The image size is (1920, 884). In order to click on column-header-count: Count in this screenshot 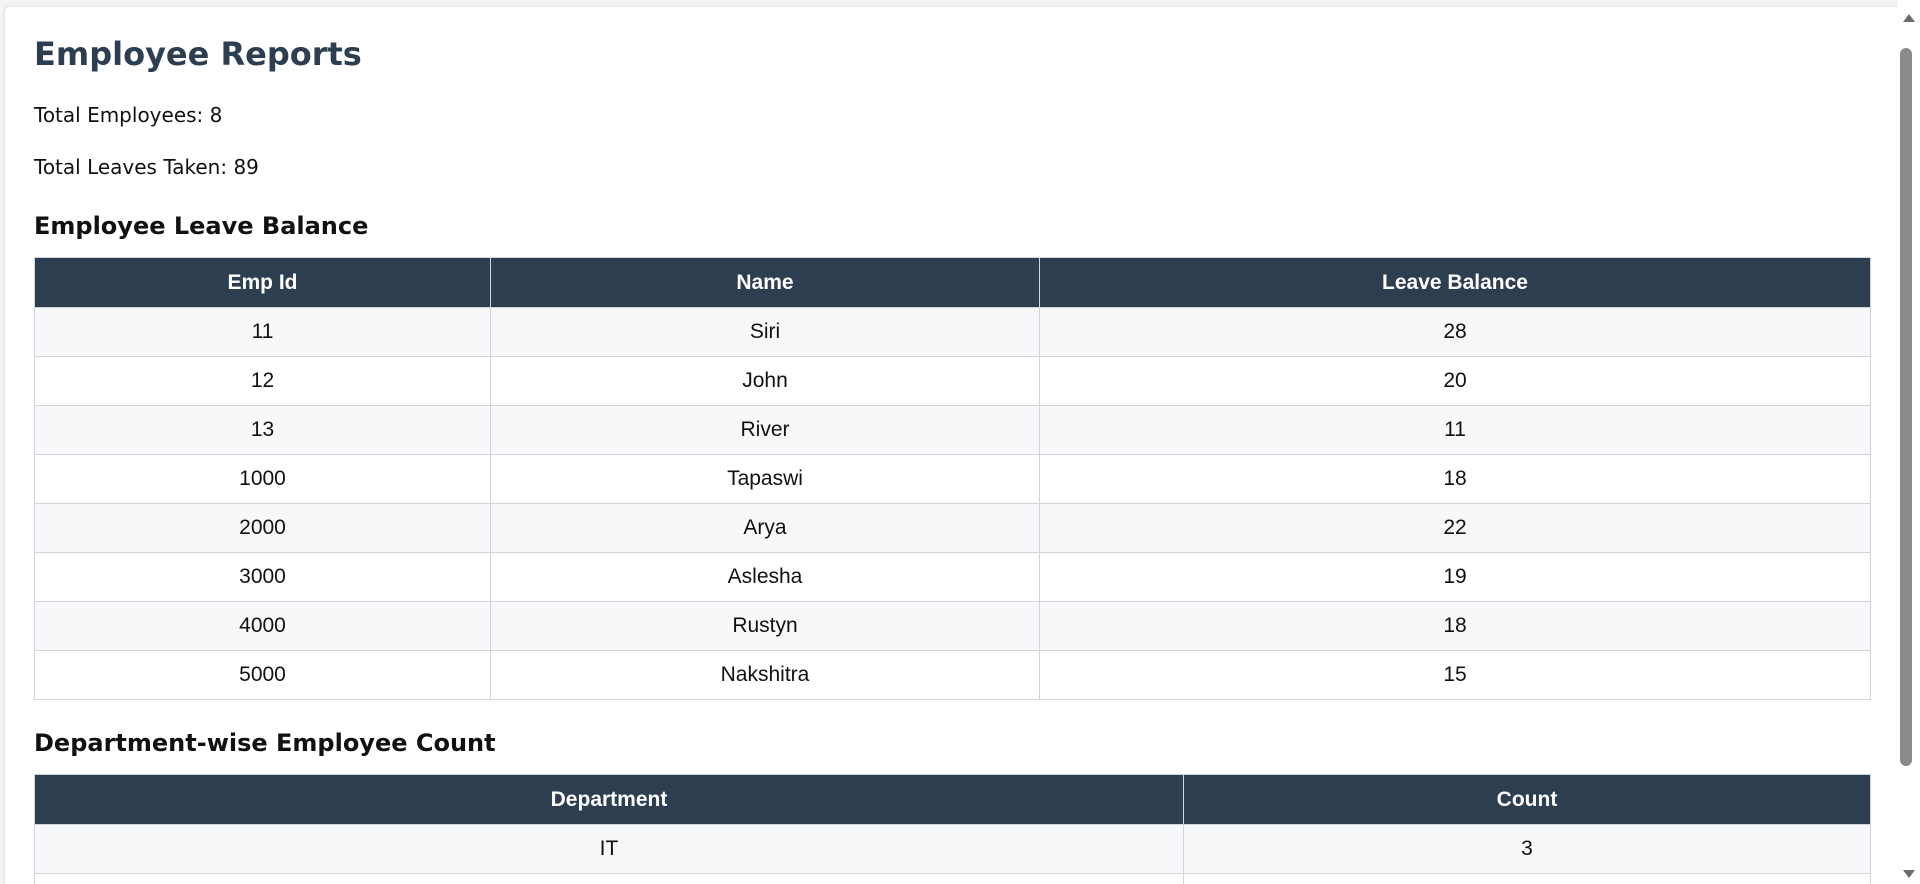, I will do `click(1527, 799)`.